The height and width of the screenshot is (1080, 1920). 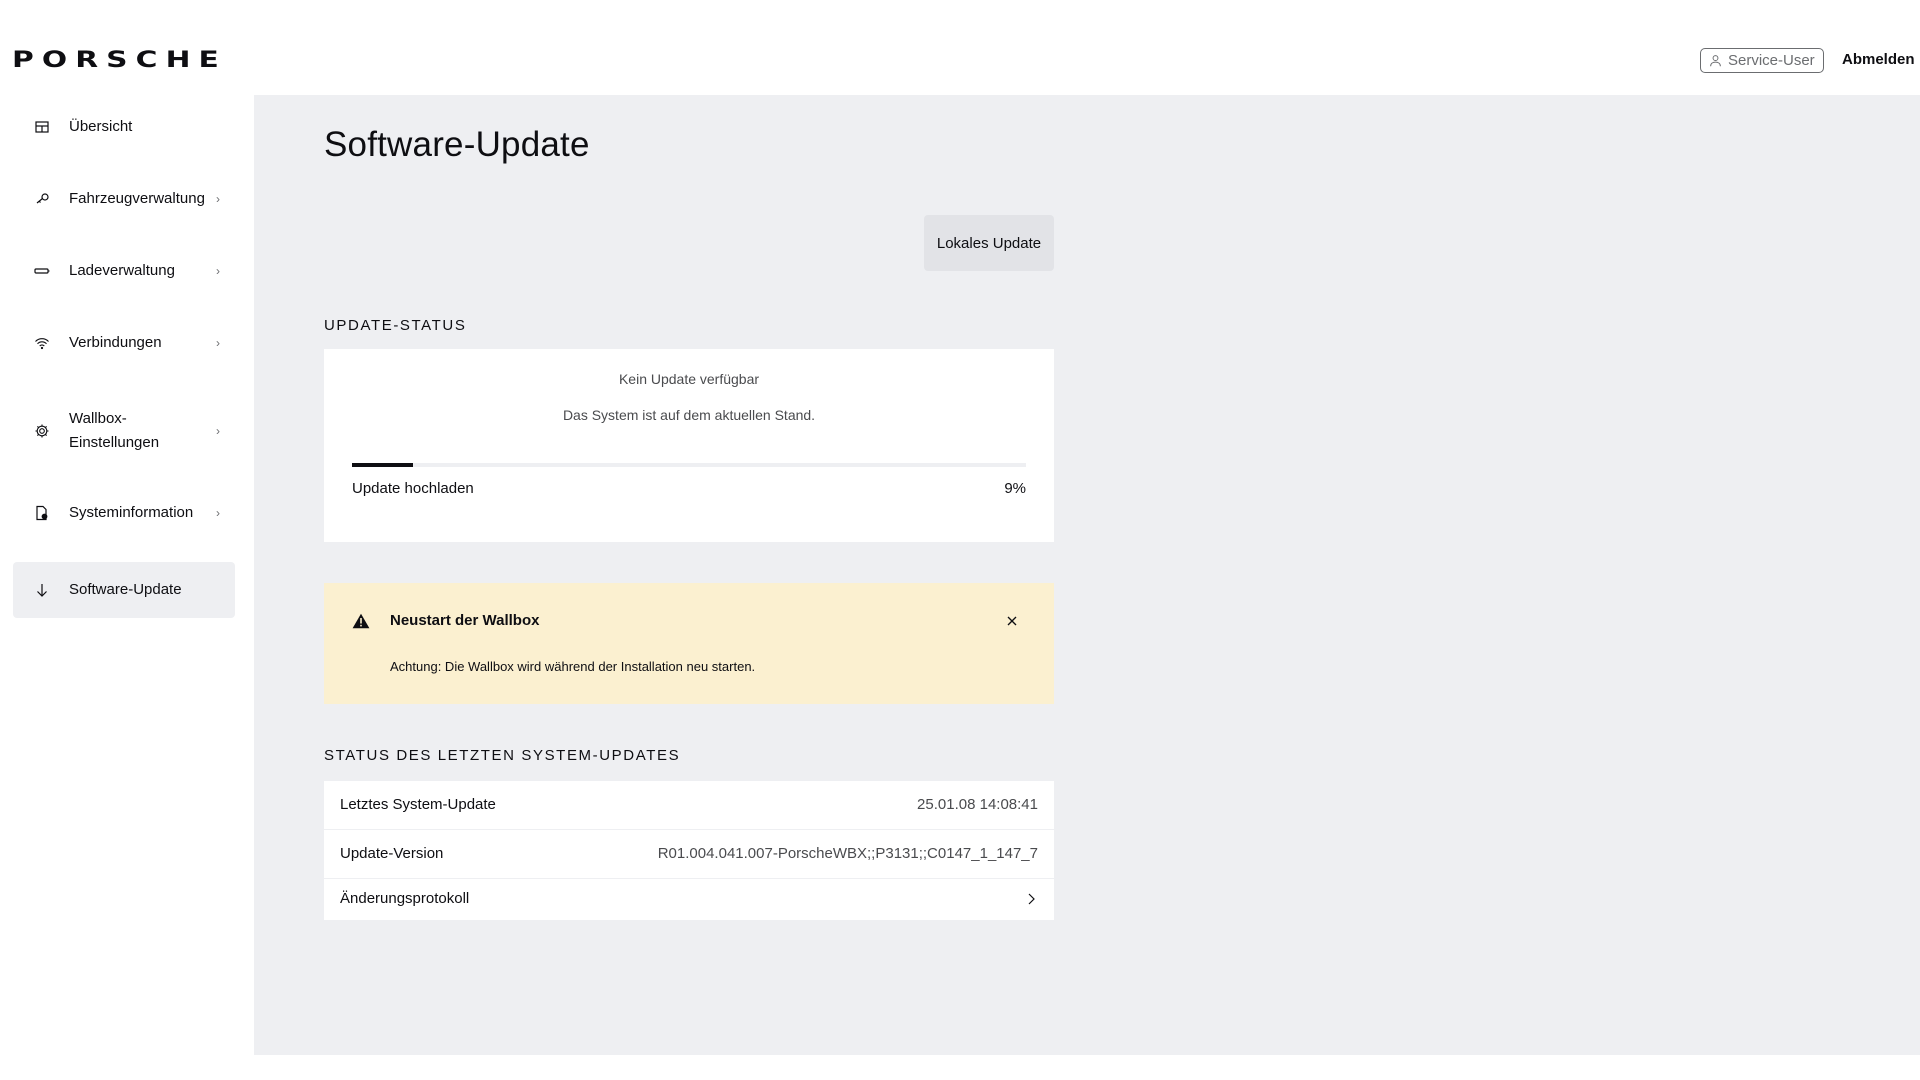 I want to click on update-status-title: Kein Update verfügbar, so click(x=689, y=379).